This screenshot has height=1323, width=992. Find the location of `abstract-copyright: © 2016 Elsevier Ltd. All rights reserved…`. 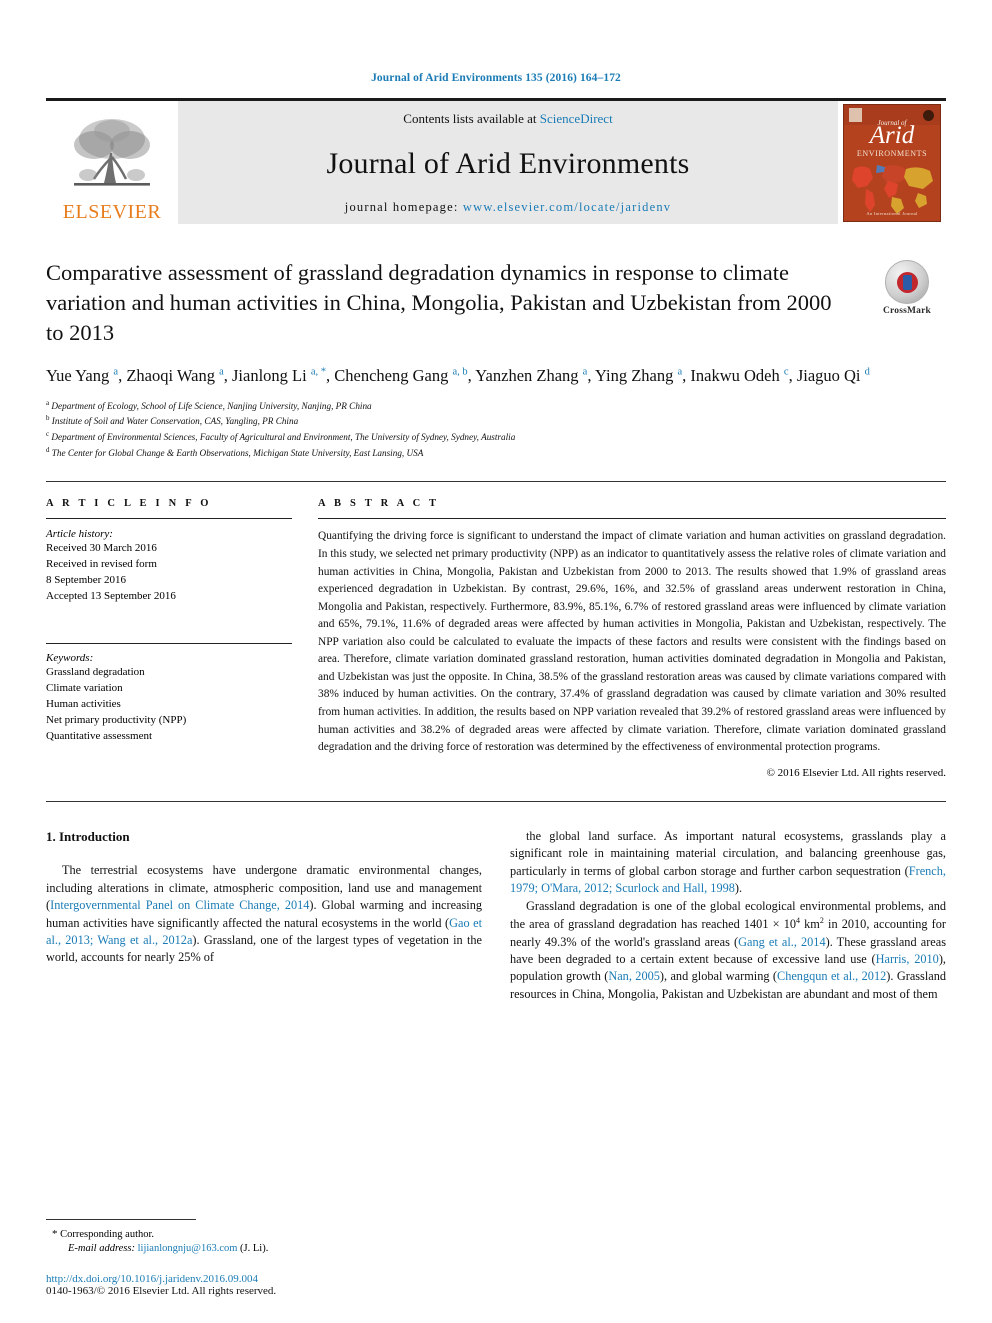

abstract-copyright: © 2016 Elsevier Ltd. All rights reserved… is located at coordinates (856, 772).